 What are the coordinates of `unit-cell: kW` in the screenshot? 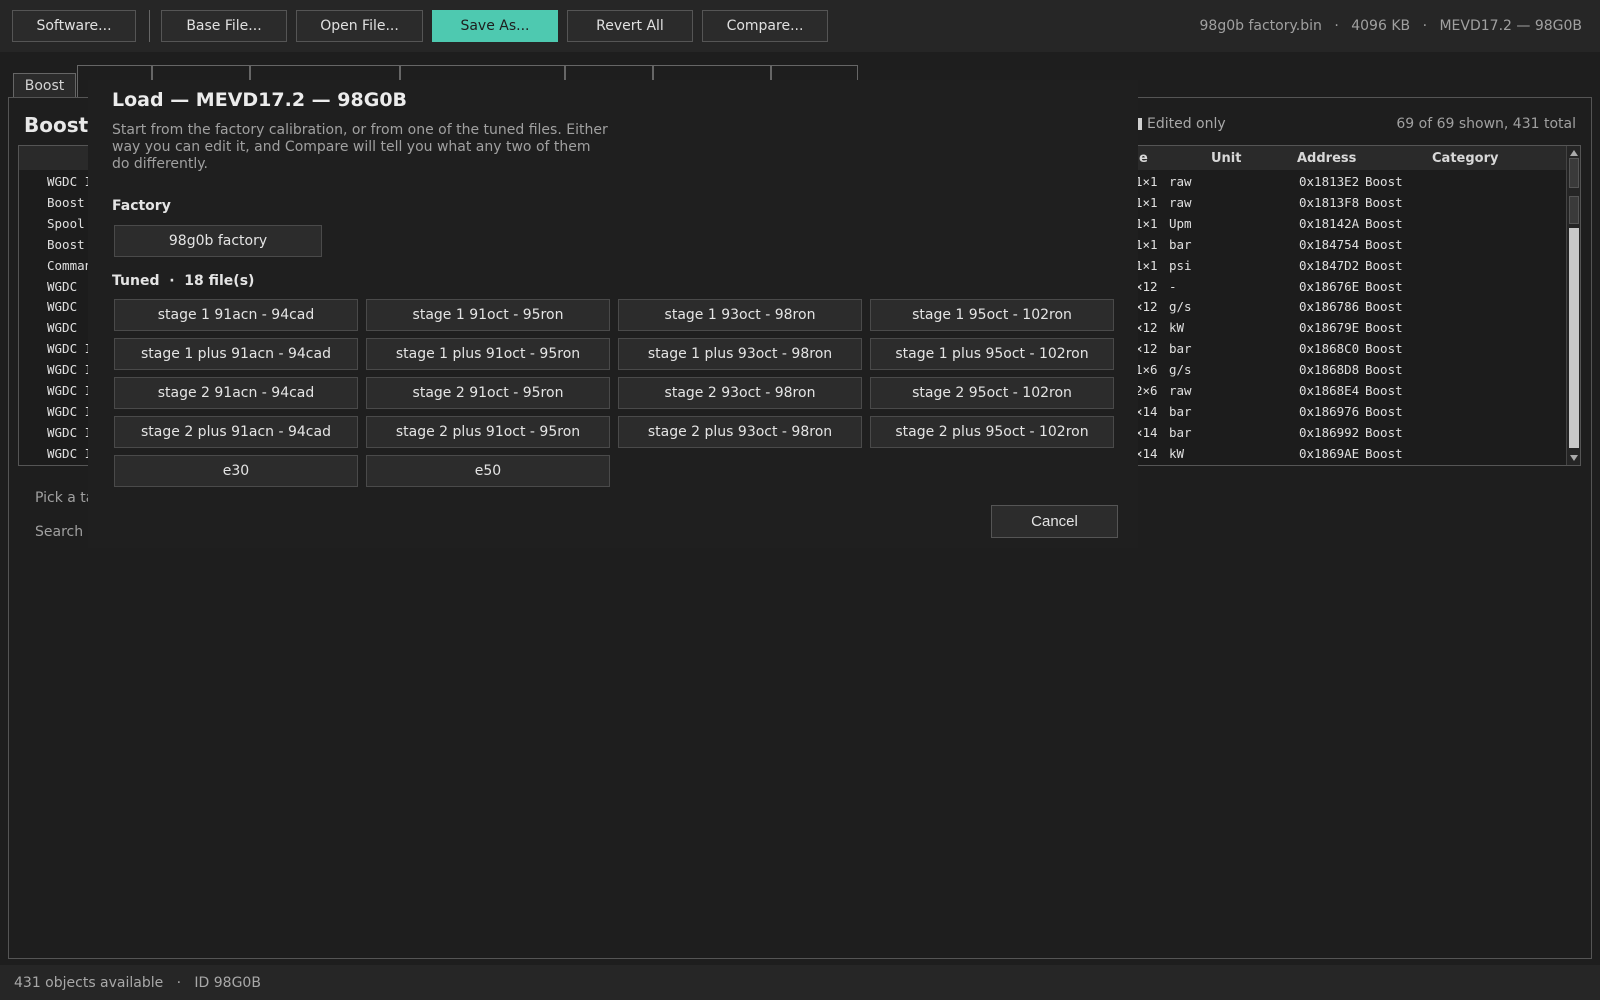 It's located at (1177, 328).